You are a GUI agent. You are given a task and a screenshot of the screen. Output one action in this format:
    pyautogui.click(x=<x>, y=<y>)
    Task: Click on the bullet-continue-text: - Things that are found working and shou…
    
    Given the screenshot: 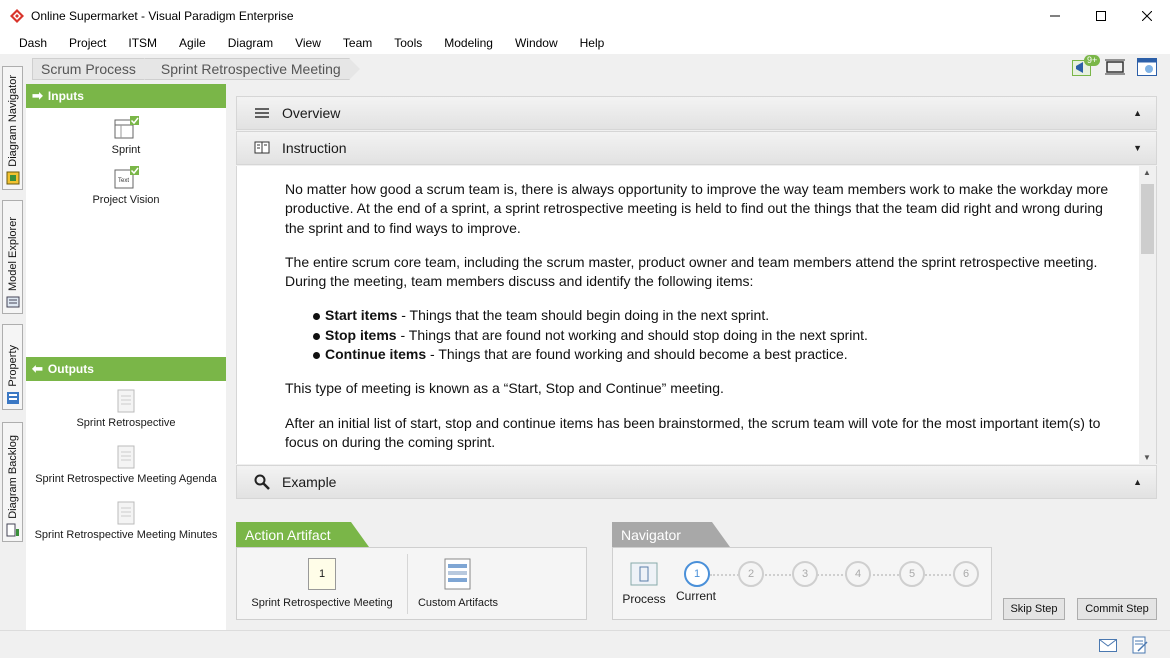 What is the action you would take?
    pyautogui.click(x=637, y=354)
    